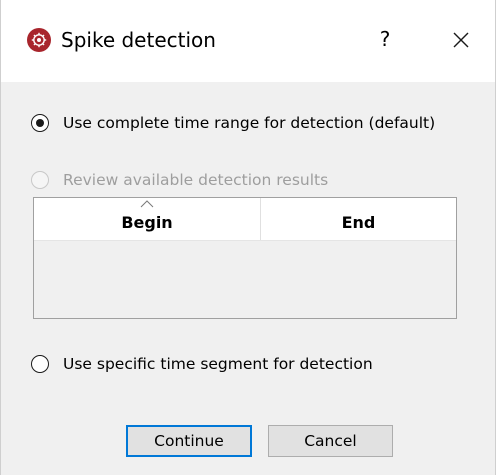 The height and width of the screenshot is (475, 496). I want to click on close-icon, so click(461, 40).